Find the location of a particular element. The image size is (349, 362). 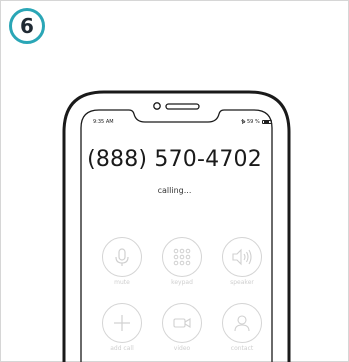

speaker-icon is located at coordinates (242, 257).